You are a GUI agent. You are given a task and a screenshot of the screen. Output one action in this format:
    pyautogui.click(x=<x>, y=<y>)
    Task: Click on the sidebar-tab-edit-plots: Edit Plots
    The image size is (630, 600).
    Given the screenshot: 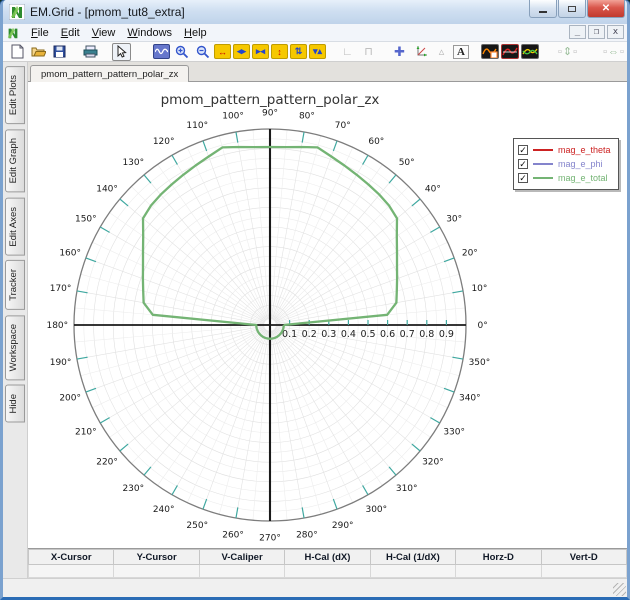 What is the action you would take?
    pyautogui.click(x=15, y=95)
    